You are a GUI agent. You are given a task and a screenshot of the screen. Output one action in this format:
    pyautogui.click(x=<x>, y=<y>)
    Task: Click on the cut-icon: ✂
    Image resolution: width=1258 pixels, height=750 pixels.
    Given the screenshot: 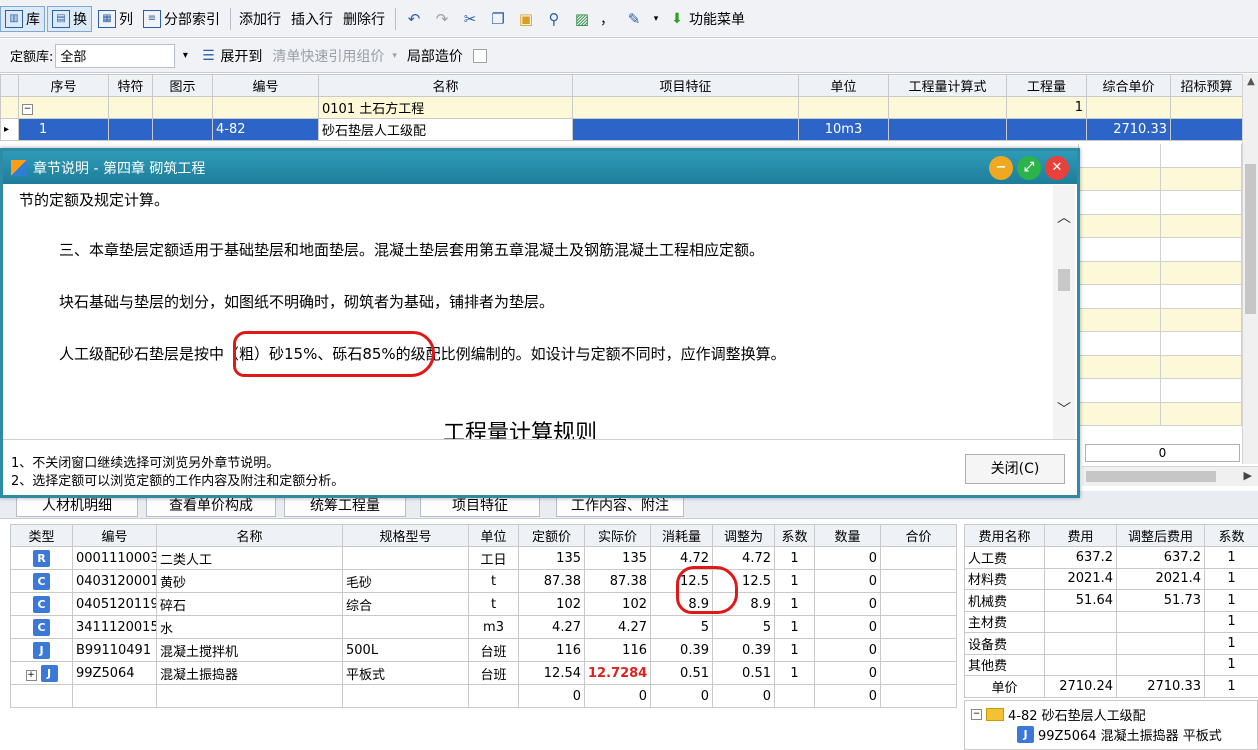 What is the action you would take?
    pyautogui.click(x=470, y=19)
    